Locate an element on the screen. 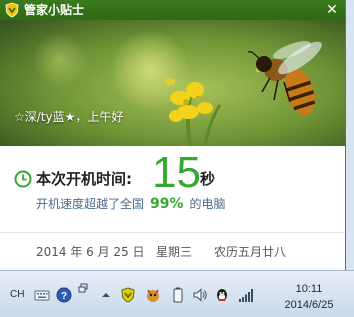  speed-prefix: 开机速度超越了全国 is located at coordinates (90, 204).